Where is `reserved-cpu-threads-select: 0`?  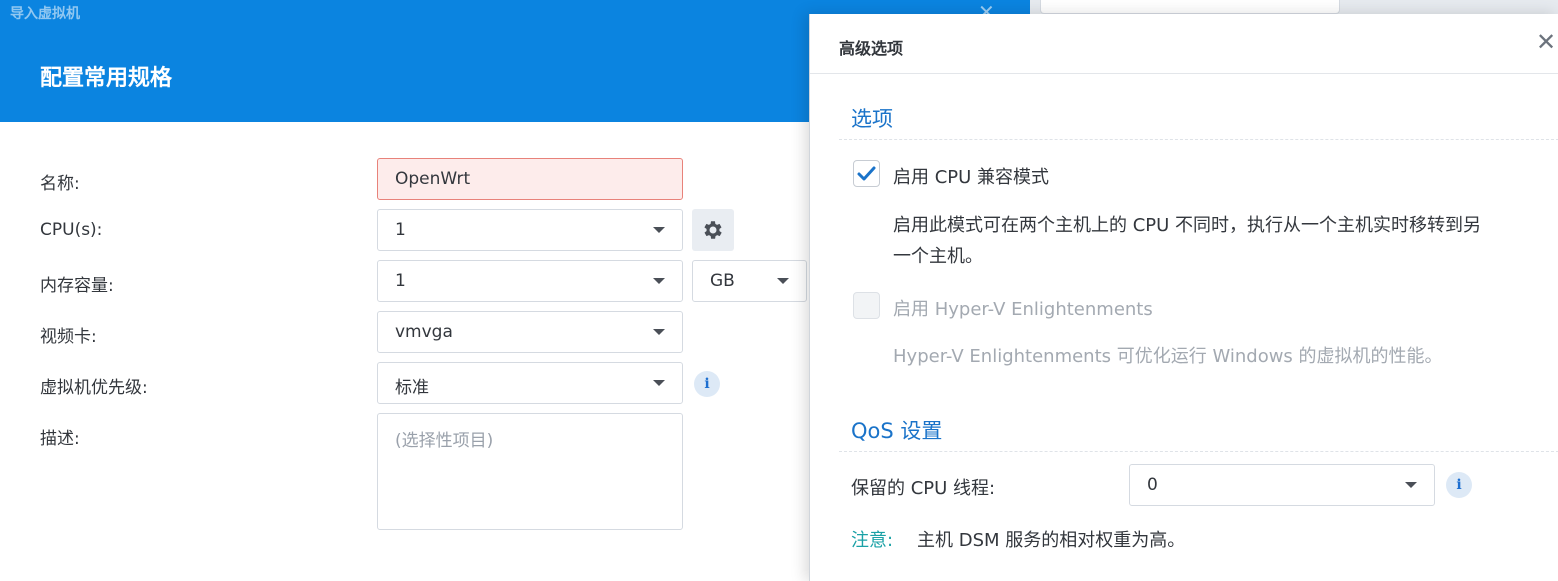
reserved-cpu-threads-select: 0 is located at coordinates (1282, 485).